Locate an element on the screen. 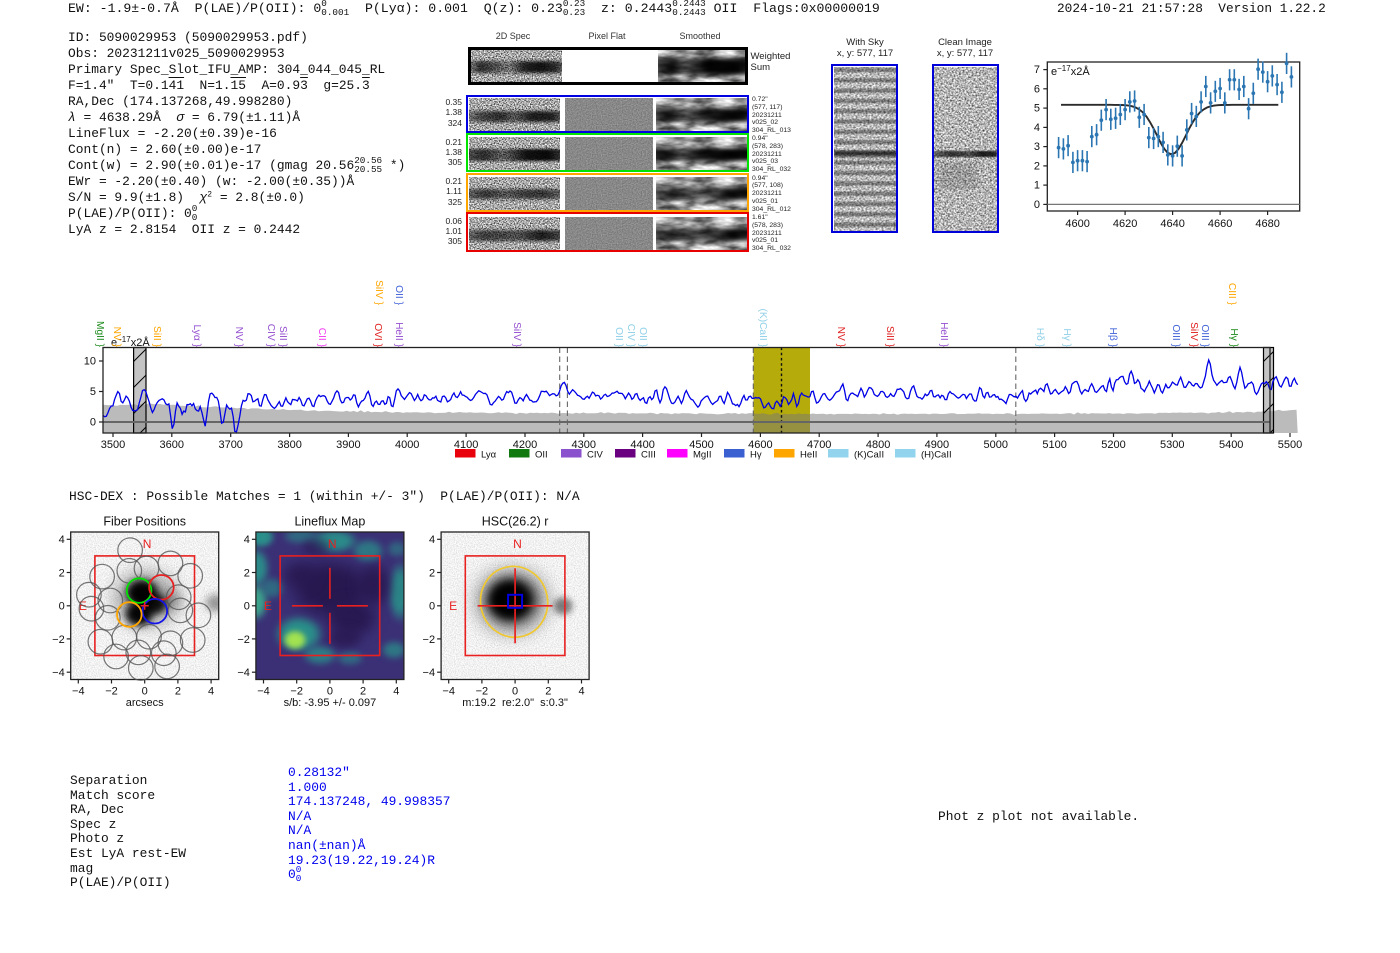 The width and height of the screenshot is (1400, 953). svg-text: Hδ } is located at coordinates (1039, 338).